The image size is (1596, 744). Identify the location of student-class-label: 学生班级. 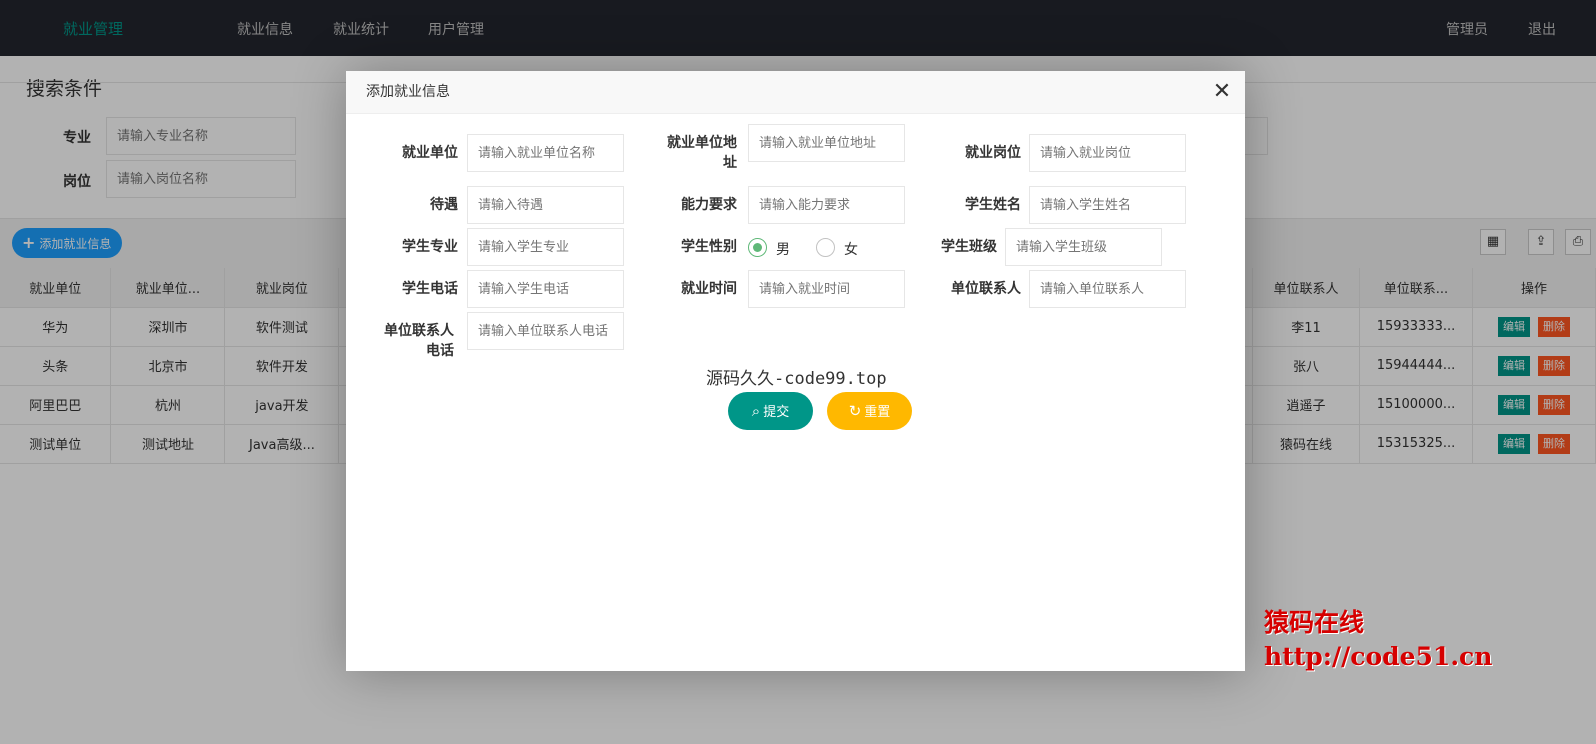
(969, 247).